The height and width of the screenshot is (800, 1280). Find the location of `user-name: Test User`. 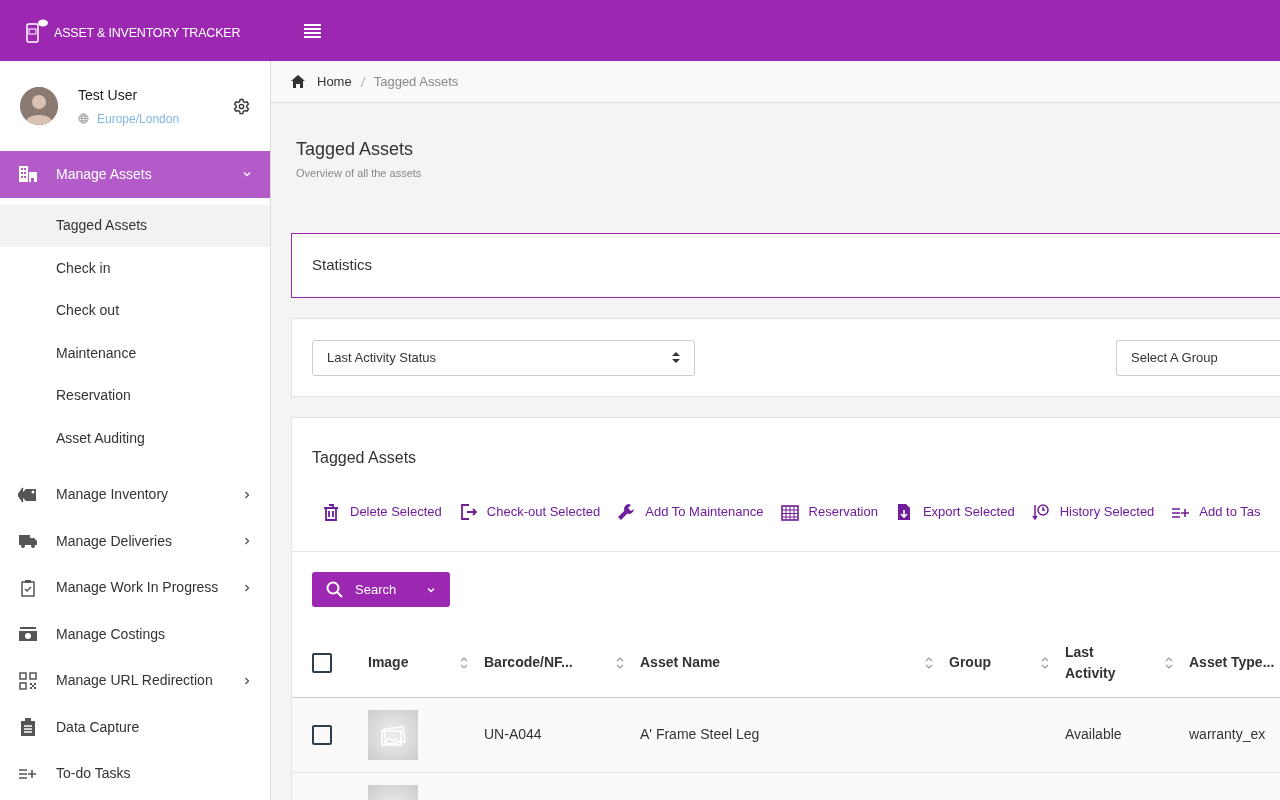

user-name: Test User is located at coordinates (108, 95).